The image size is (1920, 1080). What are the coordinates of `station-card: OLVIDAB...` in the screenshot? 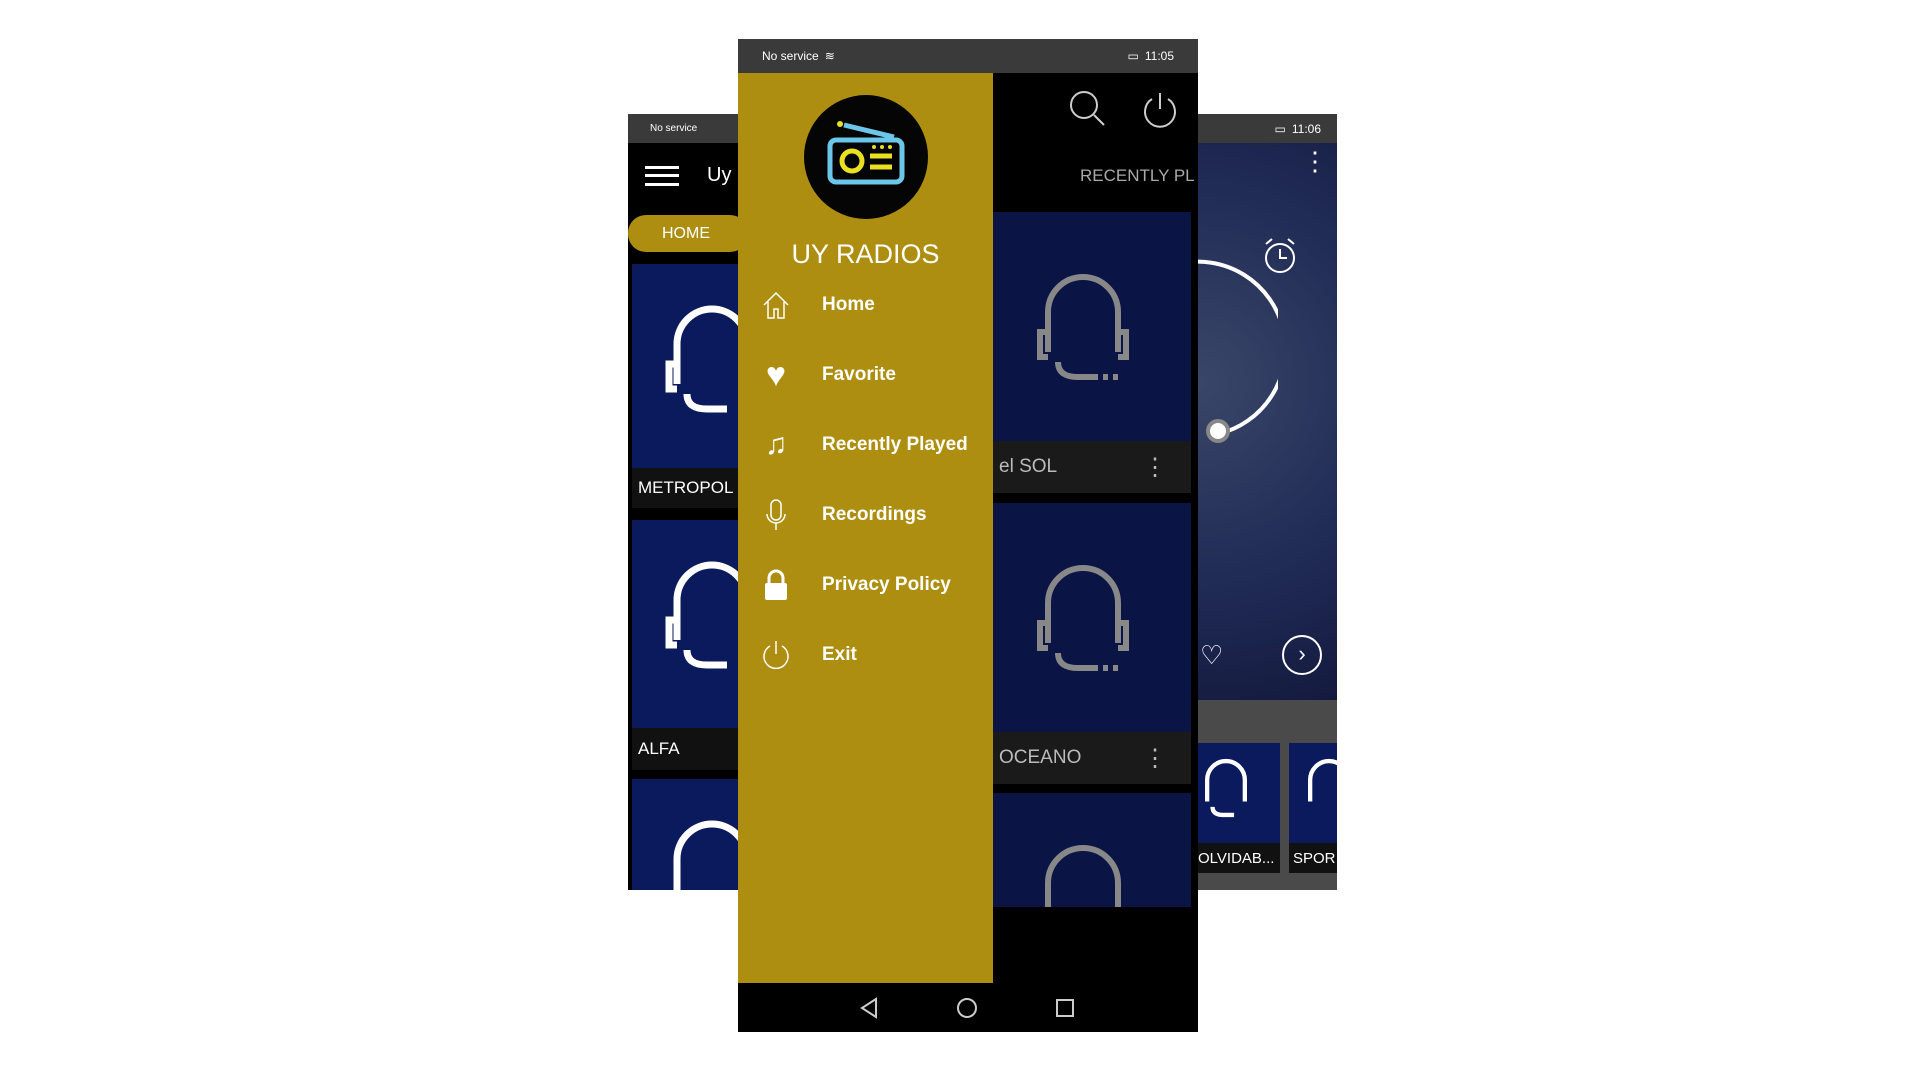 It's located at (1239, 808).